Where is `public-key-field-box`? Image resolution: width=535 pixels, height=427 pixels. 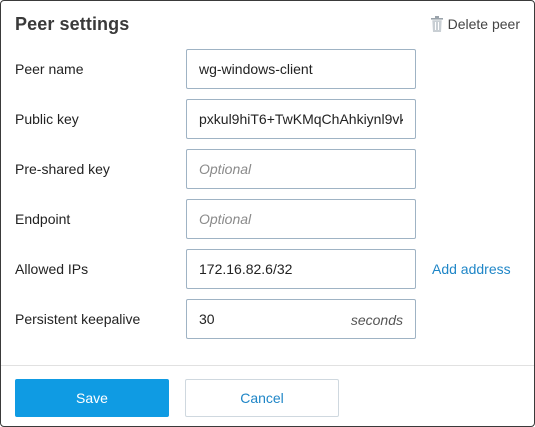 public-key-field-box is located at coordinates (301, 119).